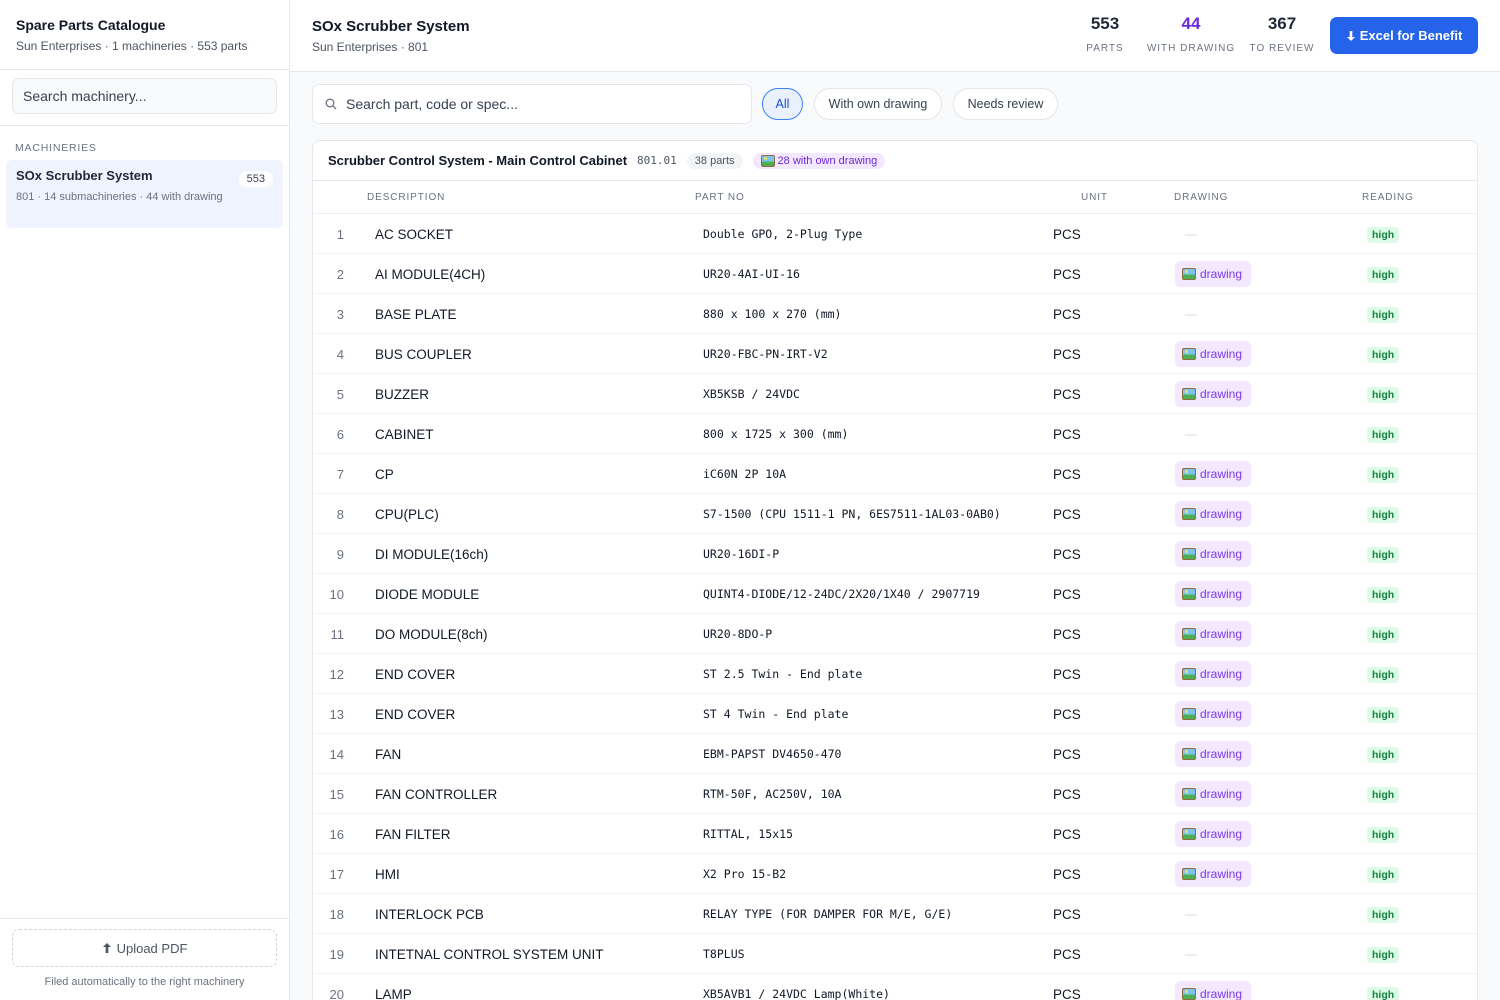  I want to click on filter-chip-needs-review: Needs review, so click(1005, 104).